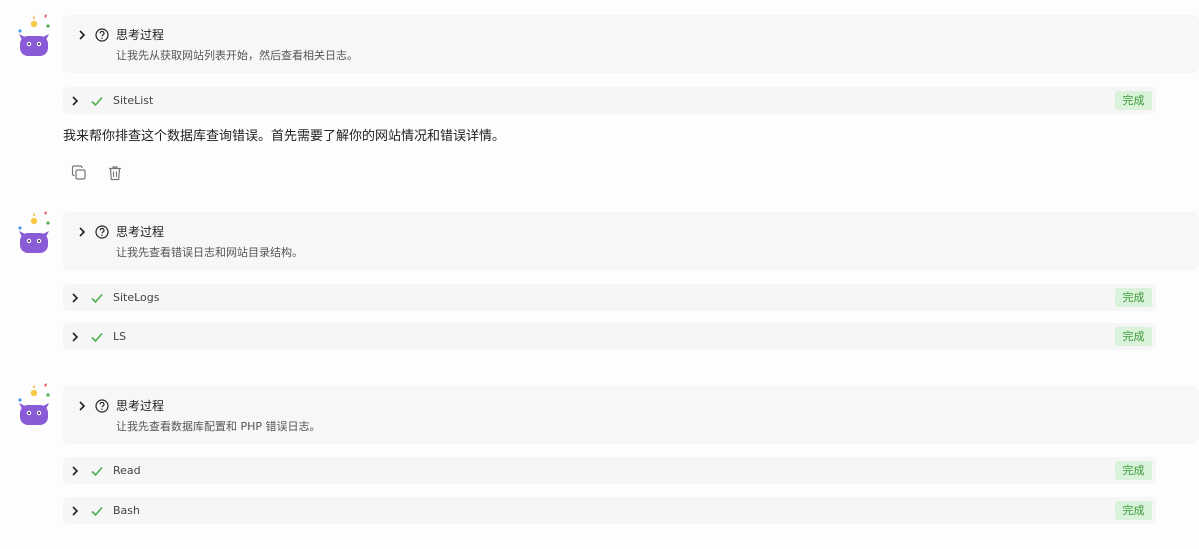 This screenshot has width=1199, height=549. I want to click on tool-name: SiteList, so click(133, 100).